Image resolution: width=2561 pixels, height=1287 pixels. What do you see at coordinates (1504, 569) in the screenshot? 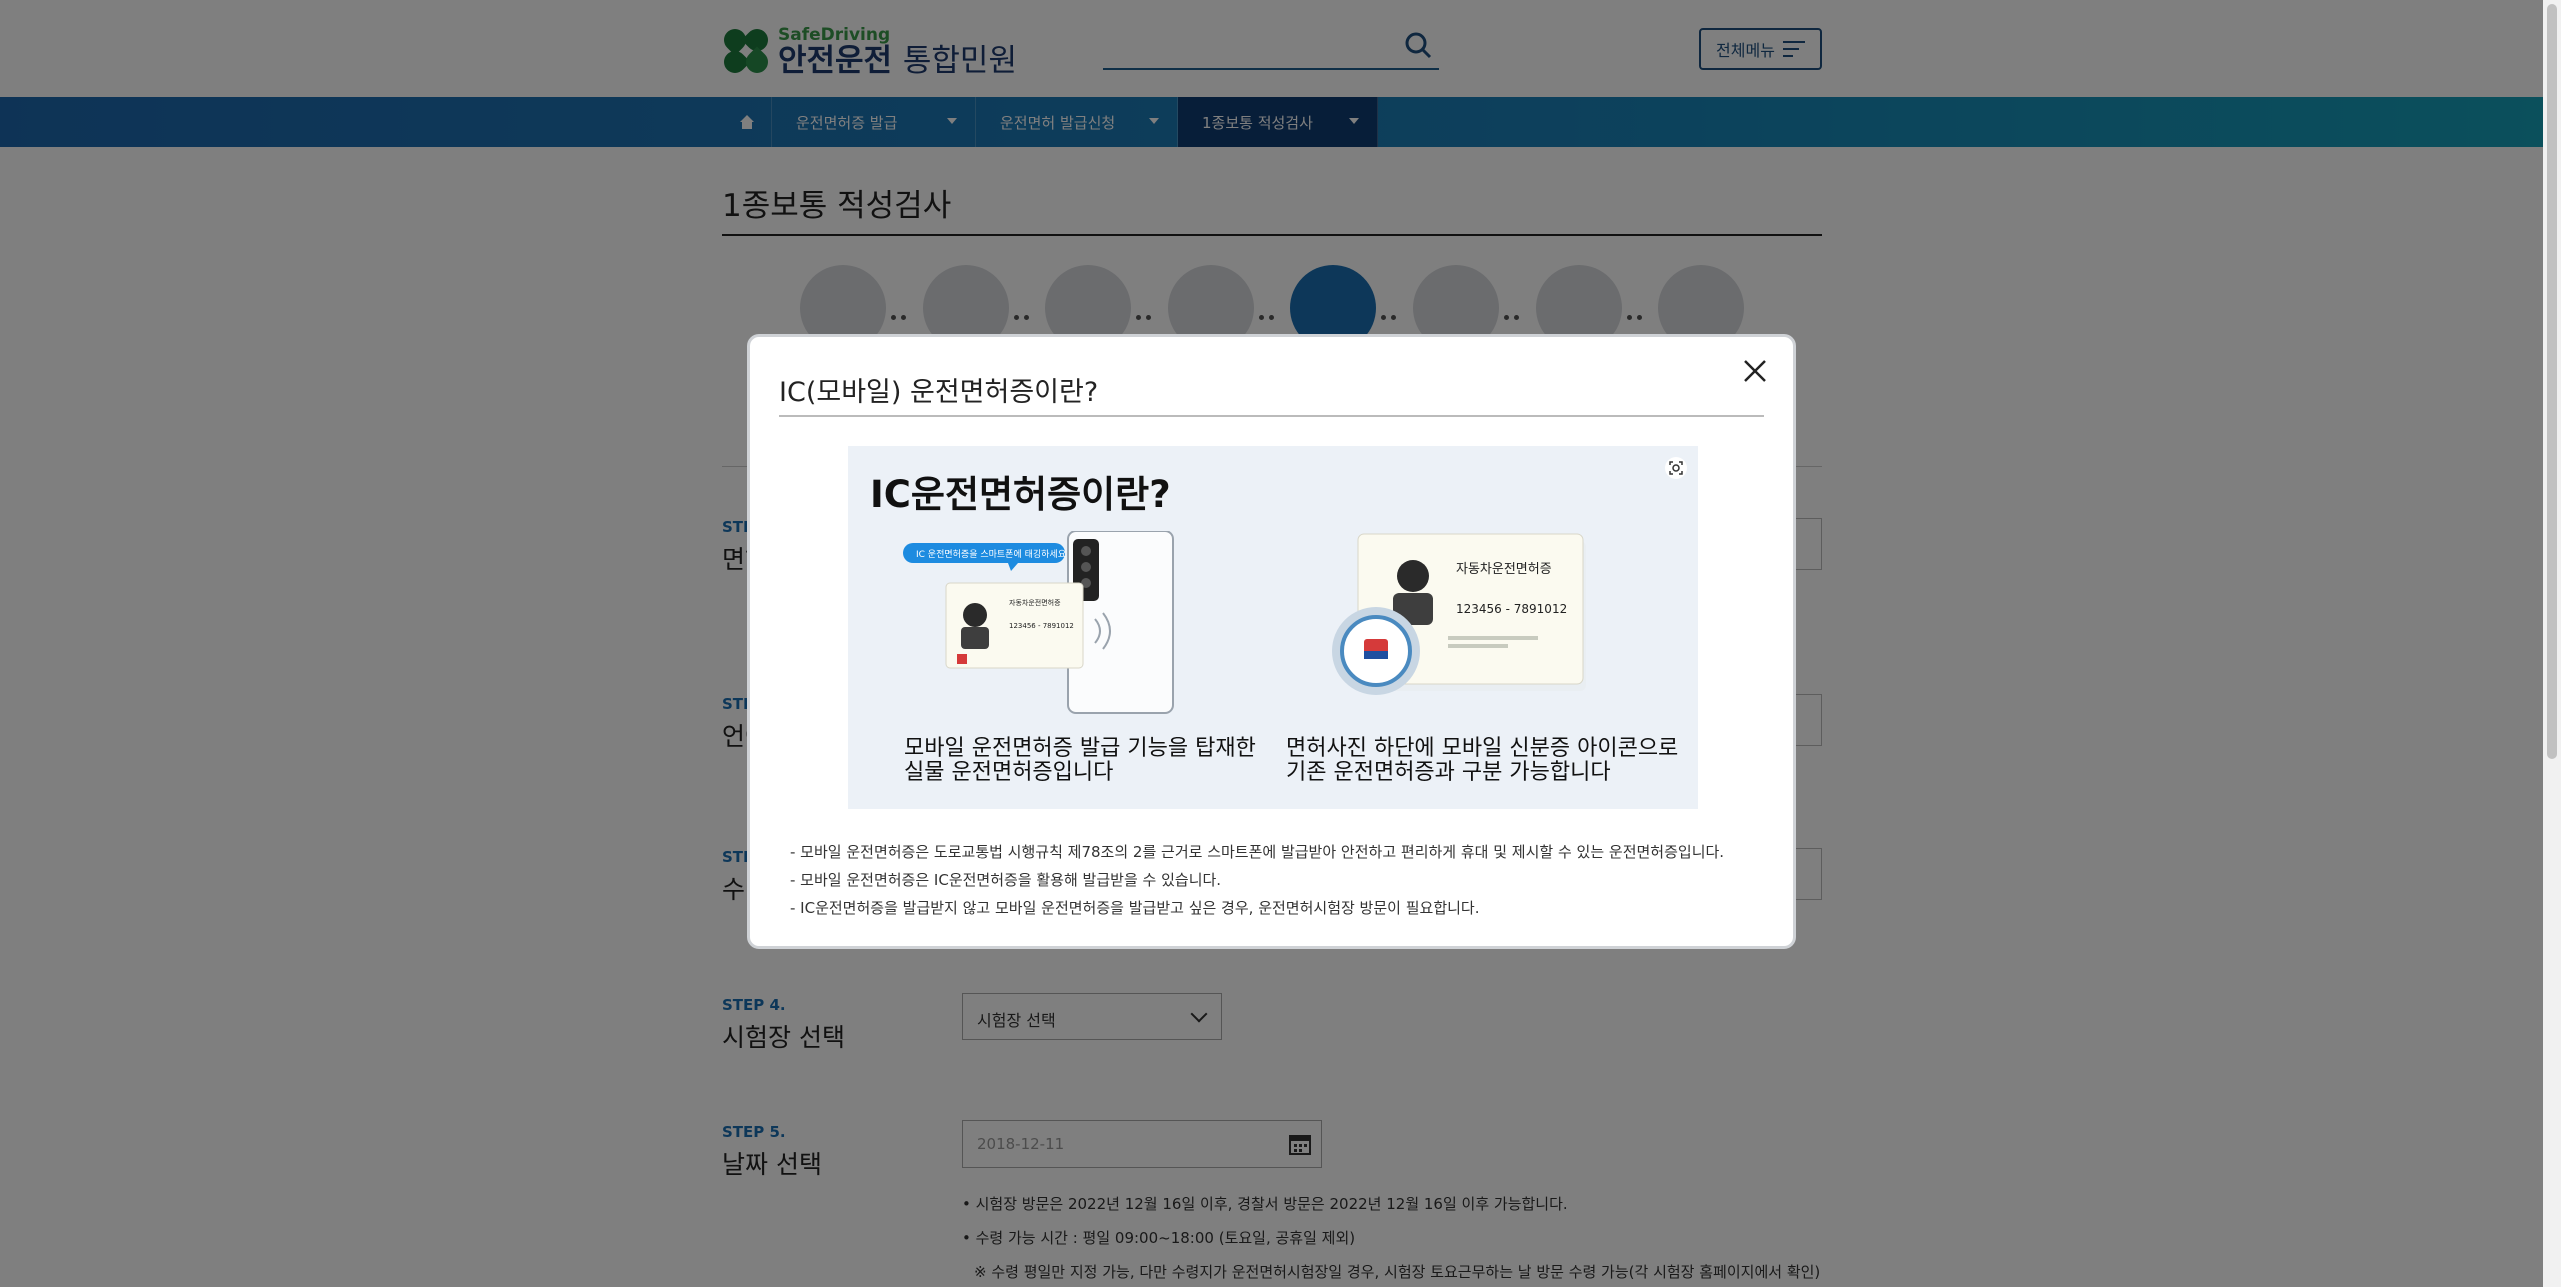
I see `card-title: 자동차운전면허증` at bounding box center [1504, 569].